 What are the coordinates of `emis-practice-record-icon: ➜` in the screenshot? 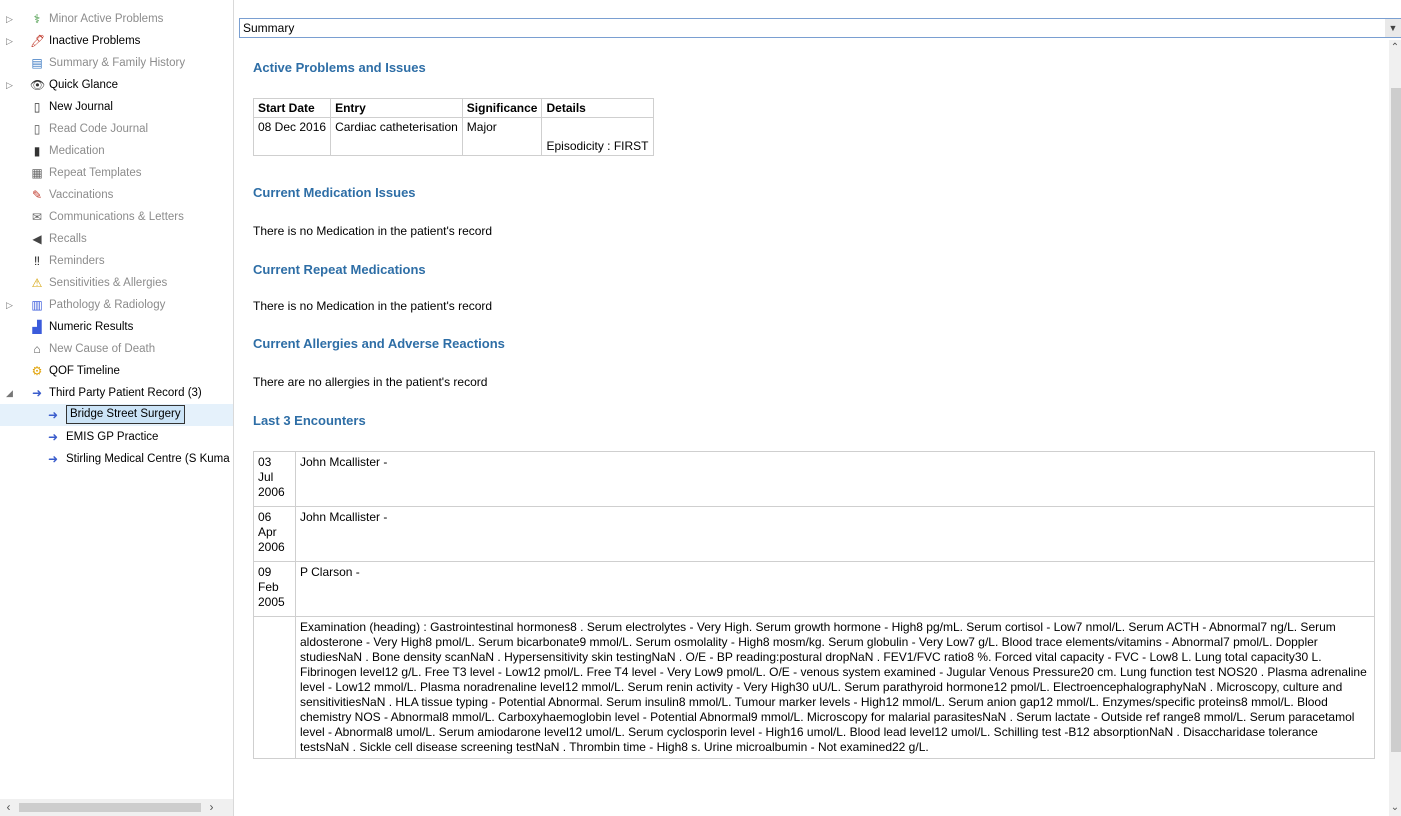 It's located at (53, 437).